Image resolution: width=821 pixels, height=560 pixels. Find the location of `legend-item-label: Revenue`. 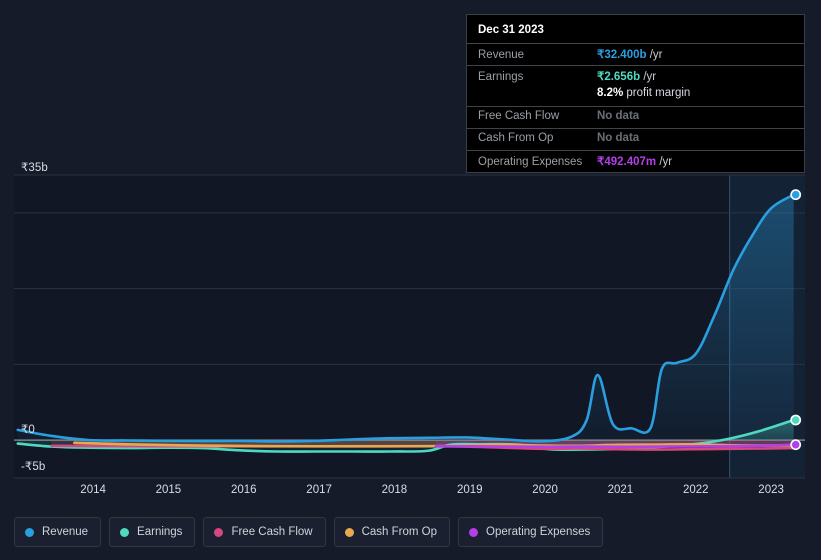

legend-item-label: Revenue is located at coordinates (65, 532).